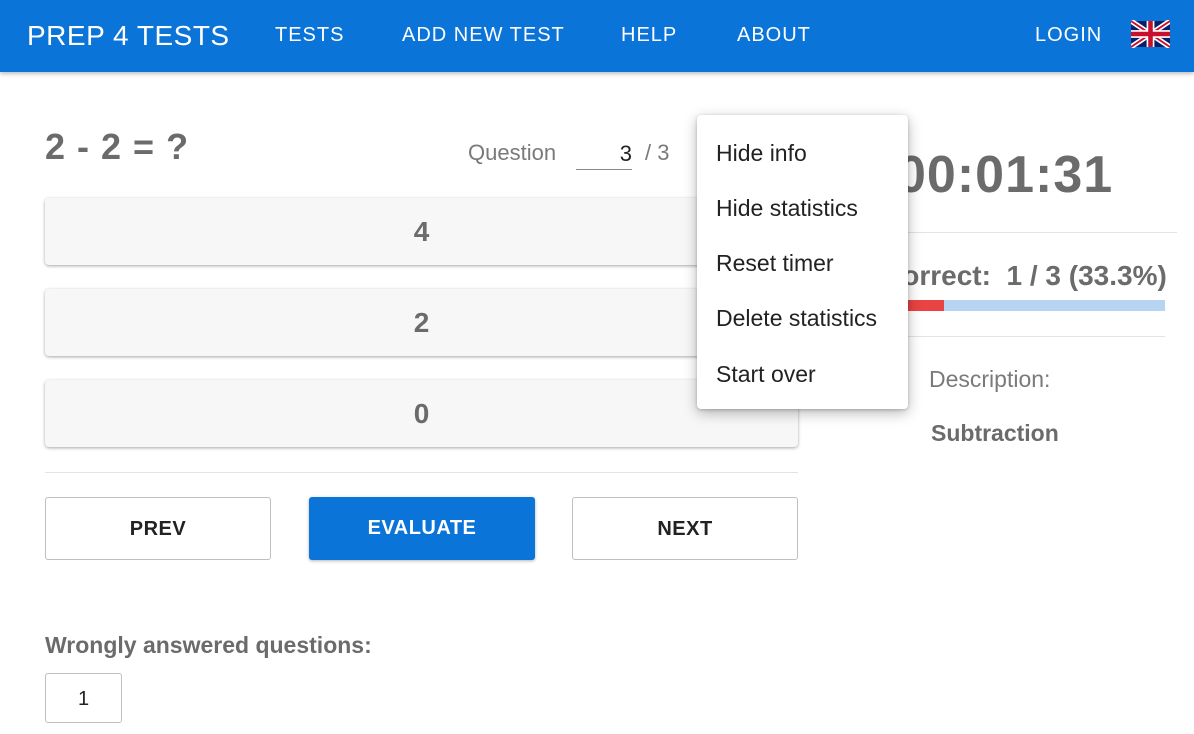 The height and width of the screenshot is (734, 1194). What do you see at coordinates (796, 318) in the screenshot?
I see `menu-item-delete-statistics: Delete statistics` at bounding box center [796, 318].